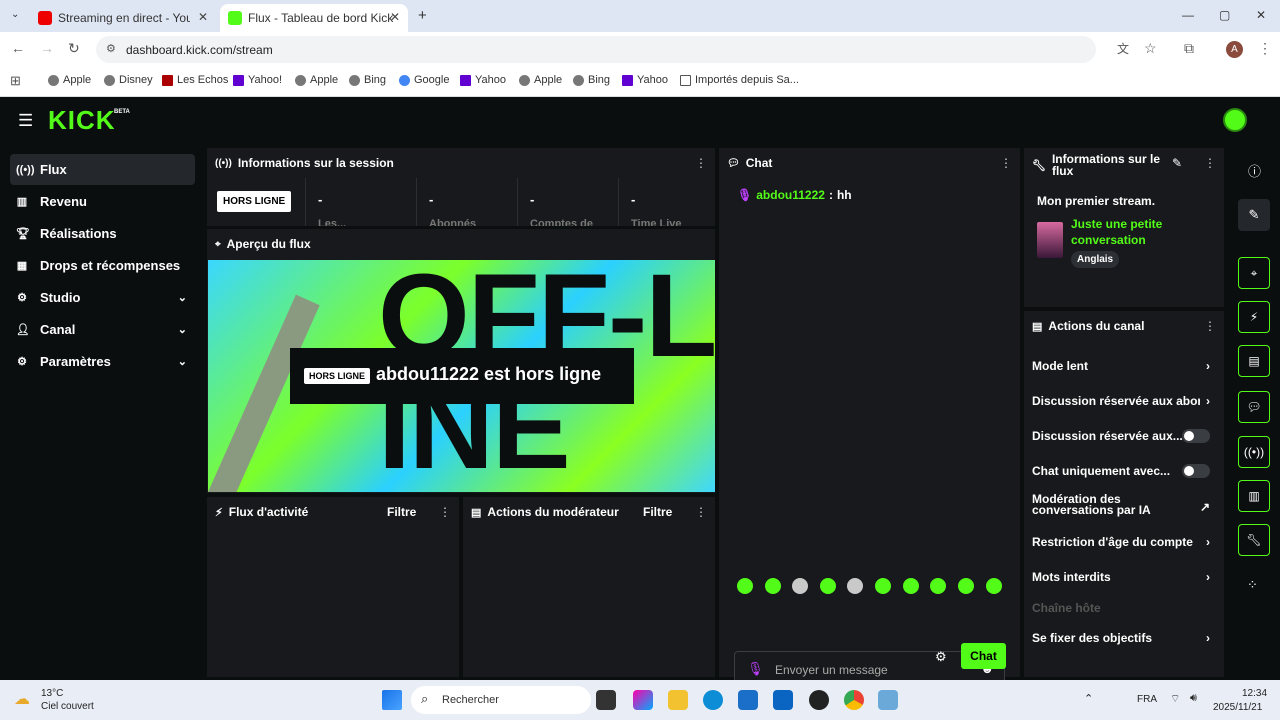 The width and height of the screenshot is (1280, 720). I want to click on tab-kick: Flux - Tableau de bord Kick ✕, so click(314, 18).